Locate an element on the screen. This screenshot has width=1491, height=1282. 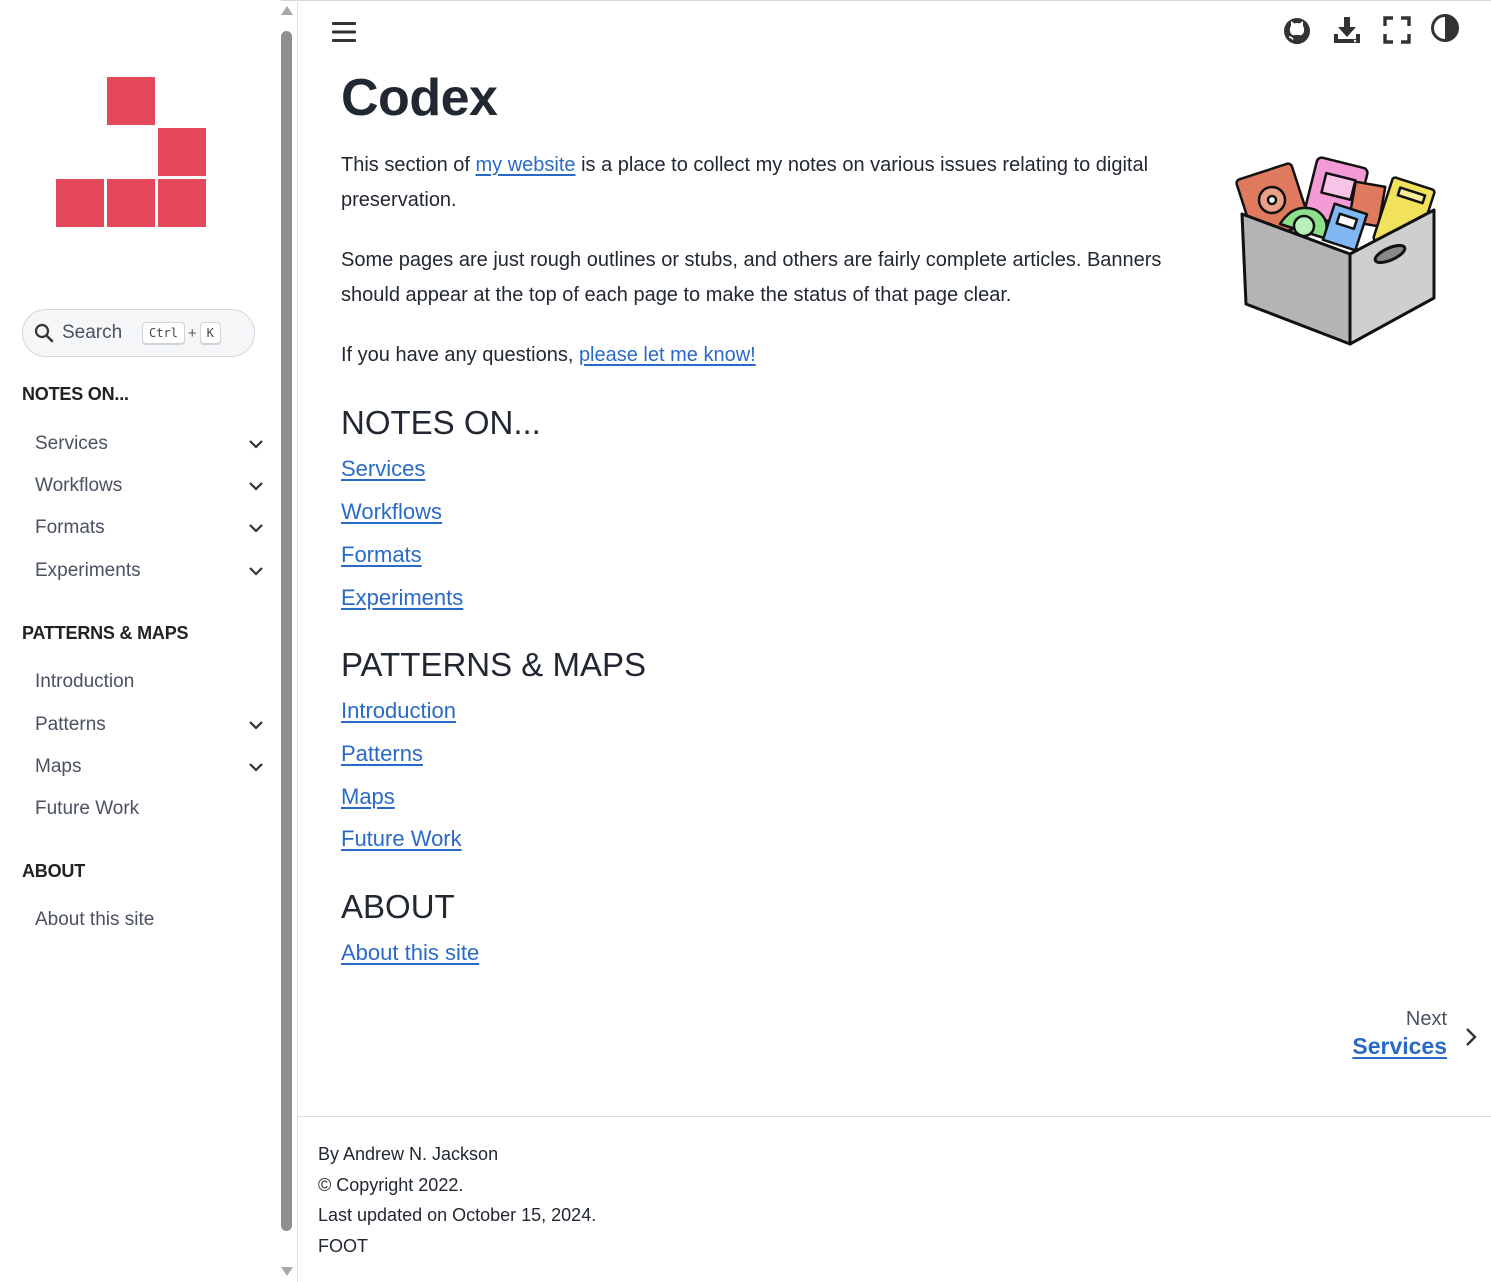
next-page-link: Services is located at coordinates (1399, 1046).